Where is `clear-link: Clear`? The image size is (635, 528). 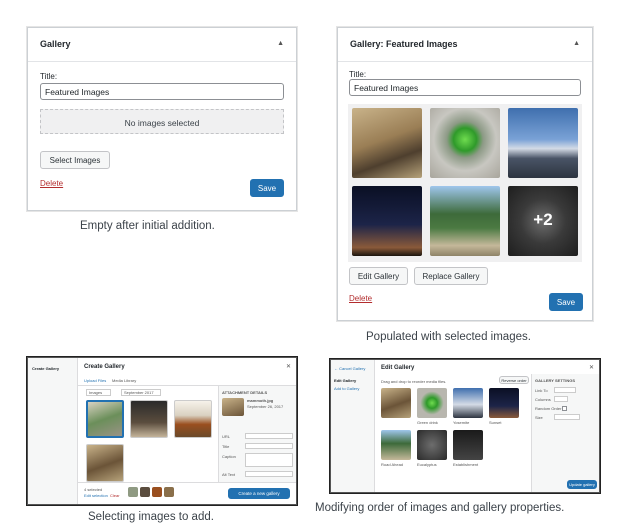 clear-link: Clear is located at coordinates (115, 495).